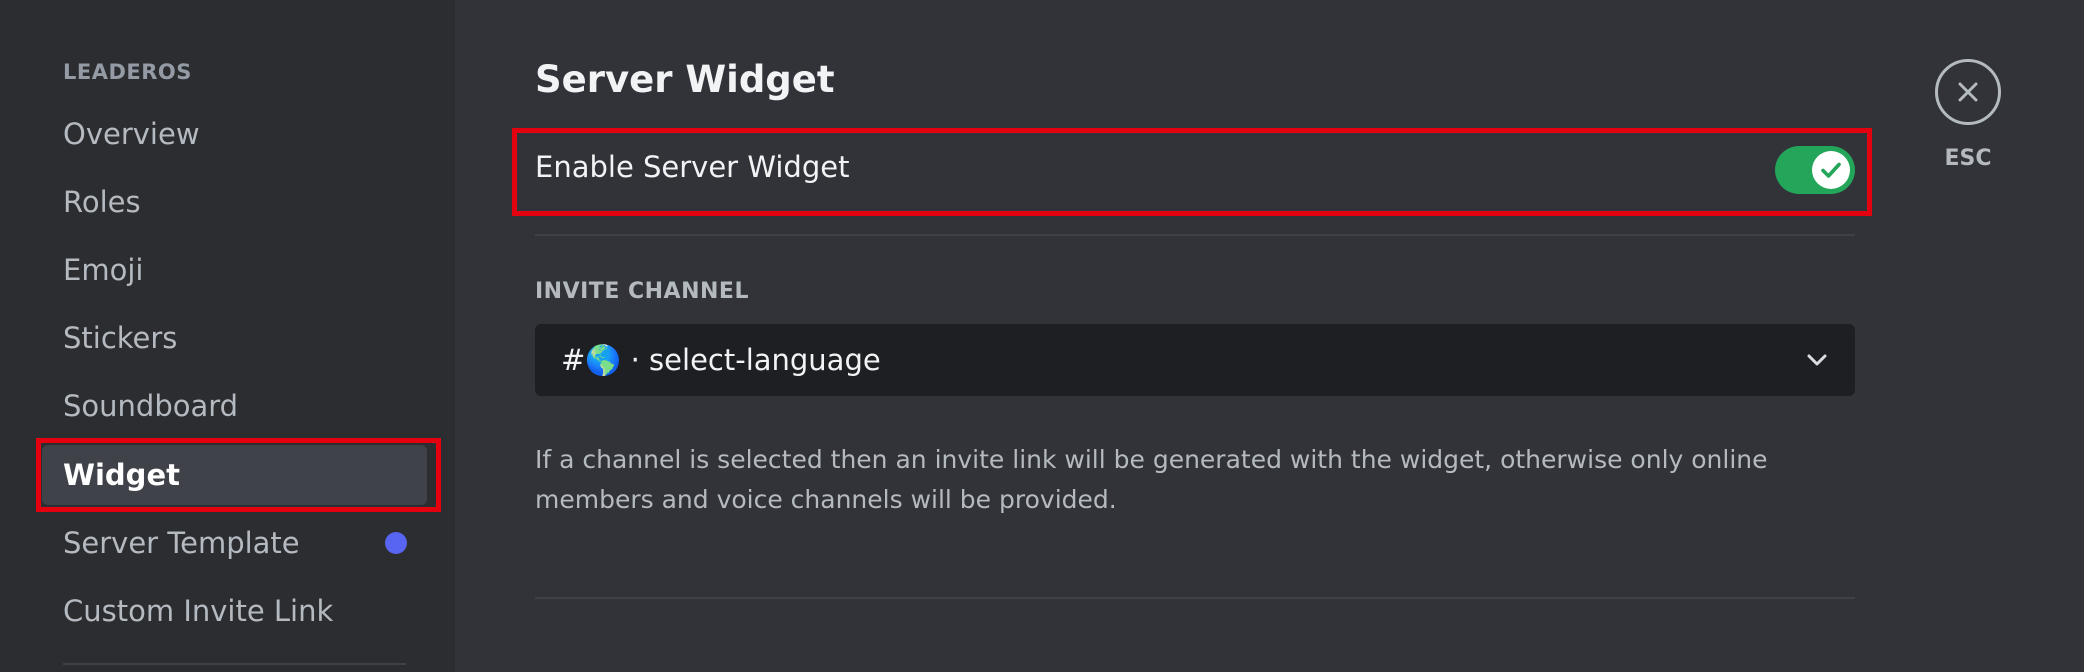 The width and height of the screenshot is (2084, 672). Describe the element at coordinates (234, 134) in the screenshot. I see `sidebar-item-overview: Overview` at that location.